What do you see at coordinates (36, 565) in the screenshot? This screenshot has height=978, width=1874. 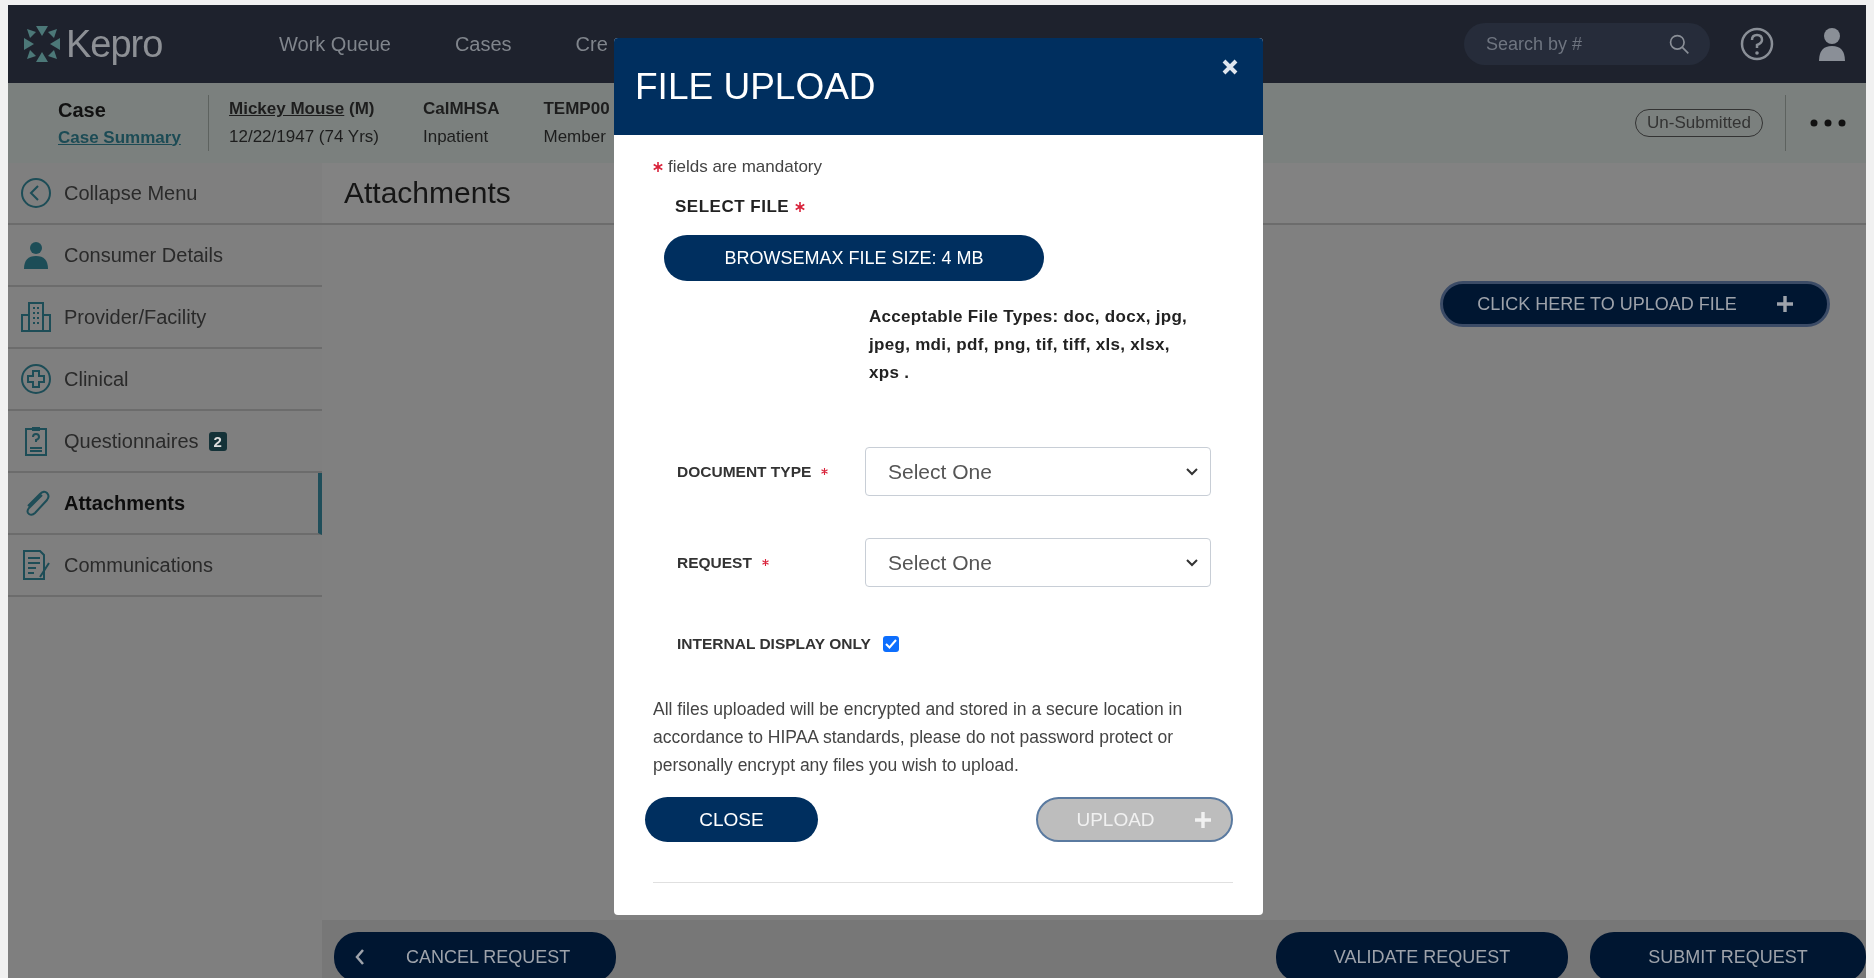 I see `document-icon` at bounding box center [36, 565].